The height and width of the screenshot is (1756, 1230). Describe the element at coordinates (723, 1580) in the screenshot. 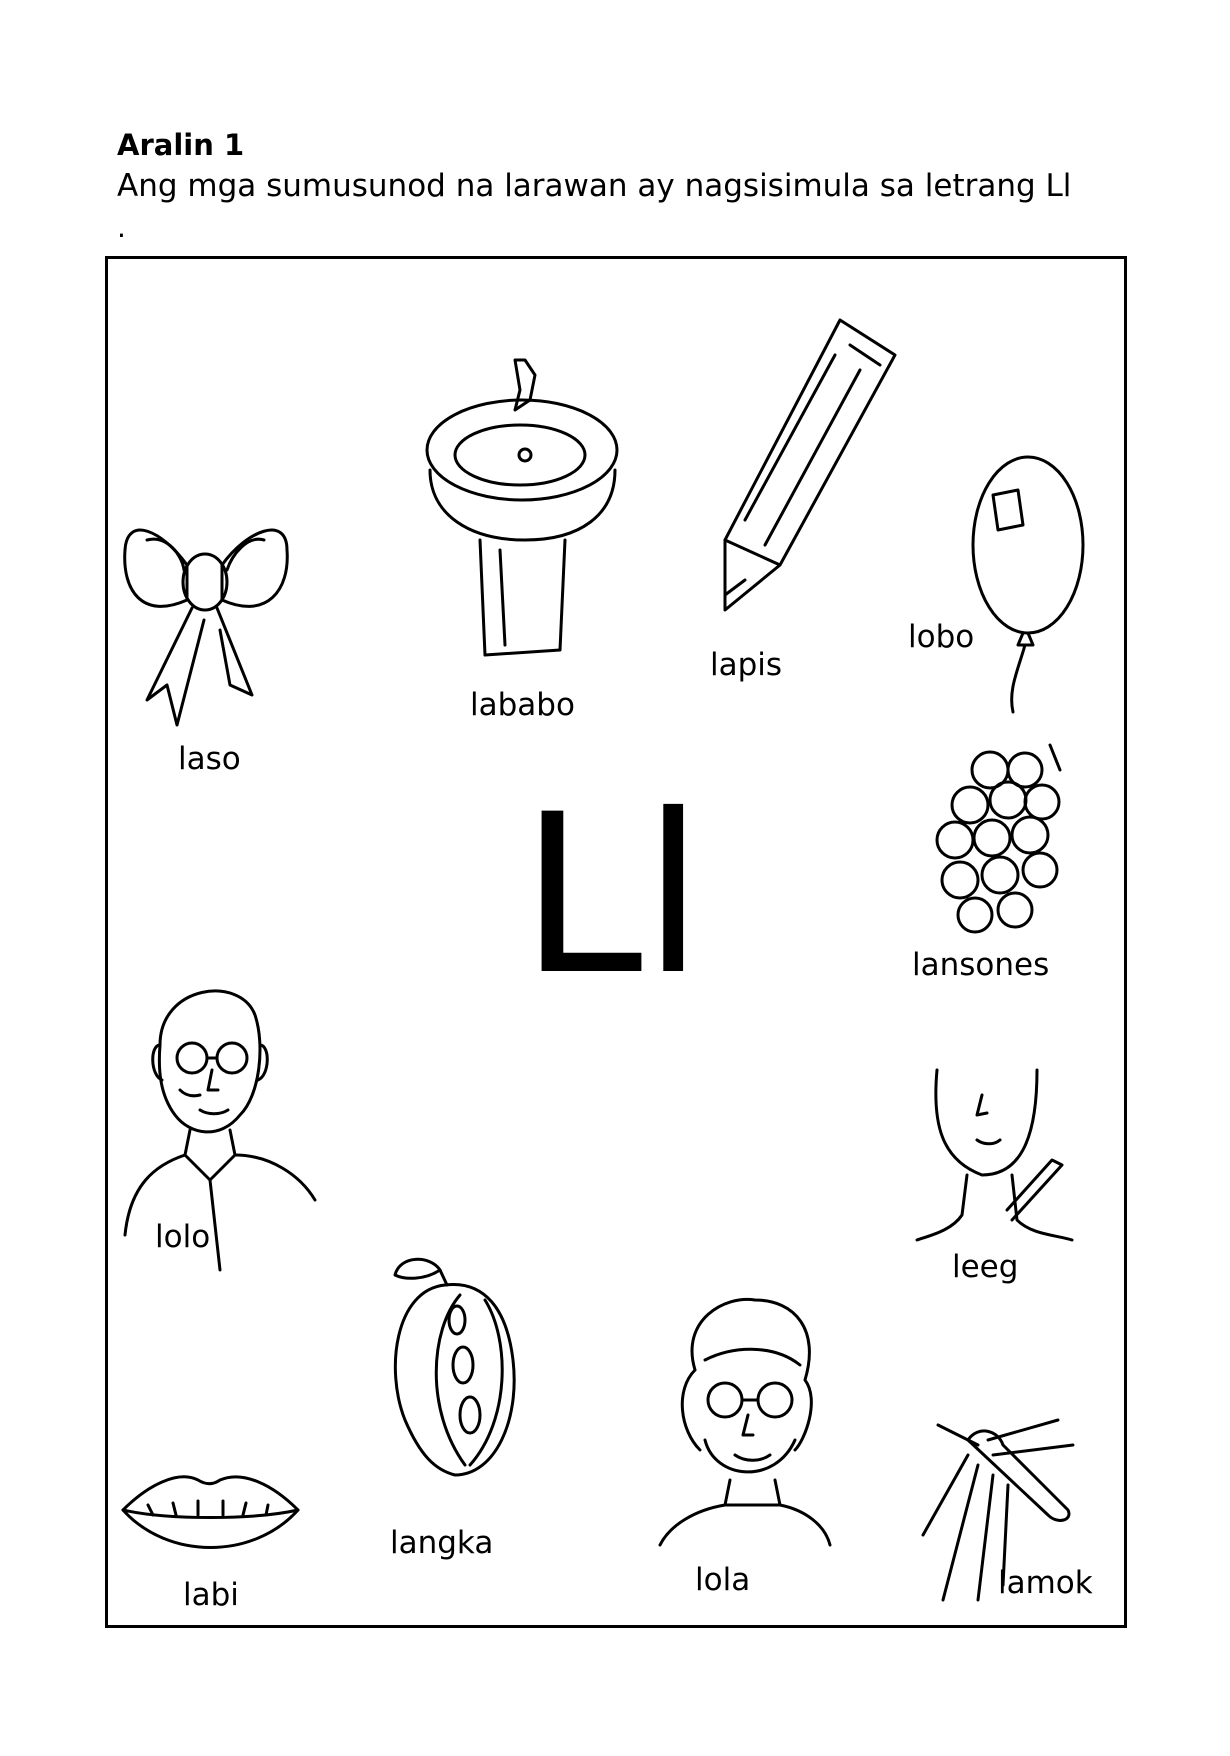

I see `item-label-lola: lola` at that location.